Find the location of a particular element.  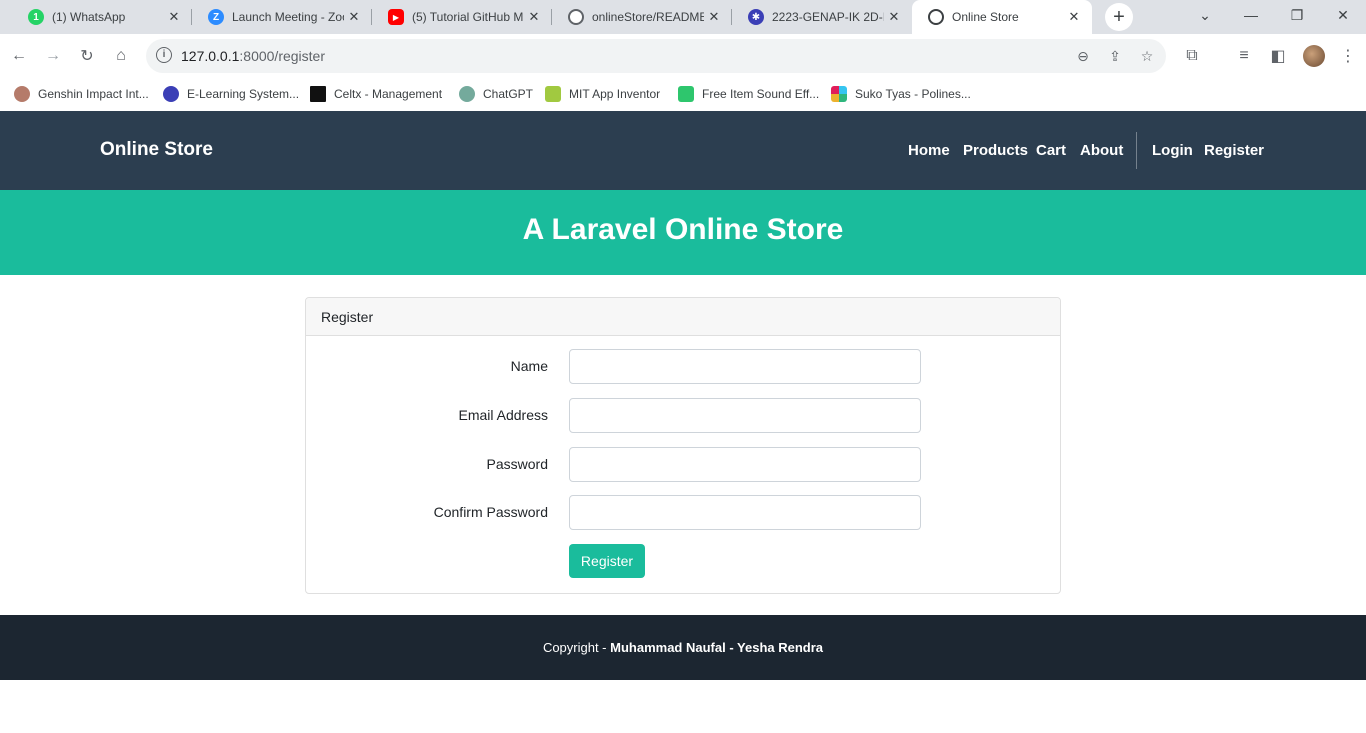

author-name: Yesha Rendra is located at coordinates (780, 647).